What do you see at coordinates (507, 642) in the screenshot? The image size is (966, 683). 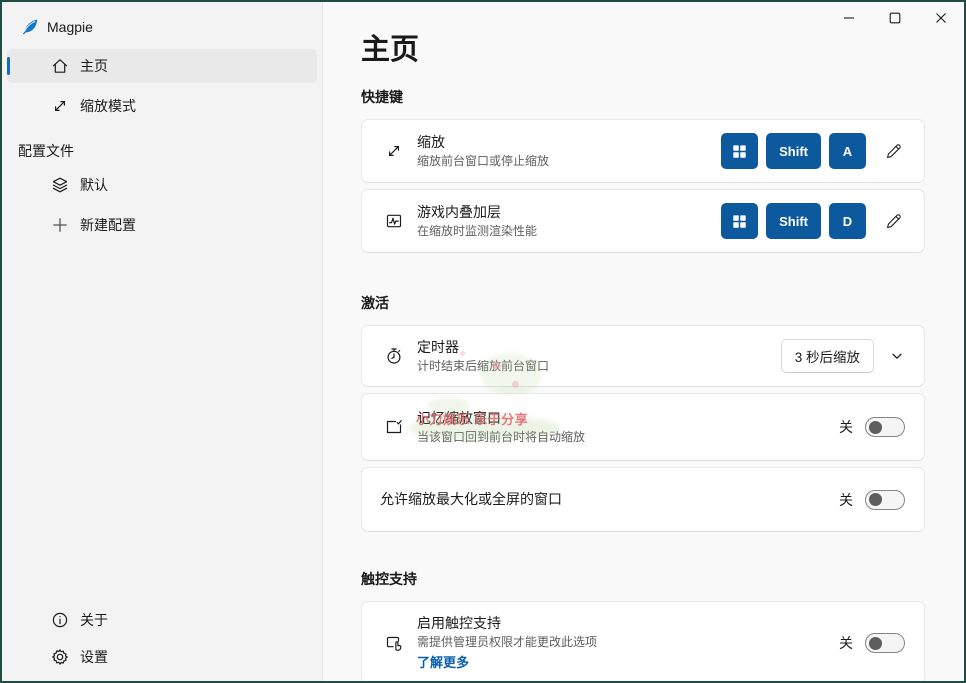 I see `touch-support-subtitle: 需提供管理员权限才能更改此选项` at bounding box center [507, 642].